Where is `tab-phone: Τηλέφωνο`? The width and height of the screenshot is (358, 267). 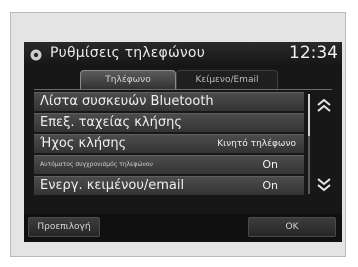 tab-phone: Τηλέφωνο is located at coordinates (128, 80).